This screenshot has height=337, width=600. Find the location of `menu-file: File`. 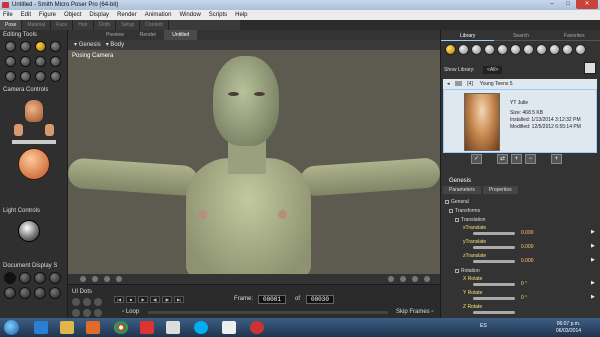

menu-file: File is located at coordinates (8, 15).